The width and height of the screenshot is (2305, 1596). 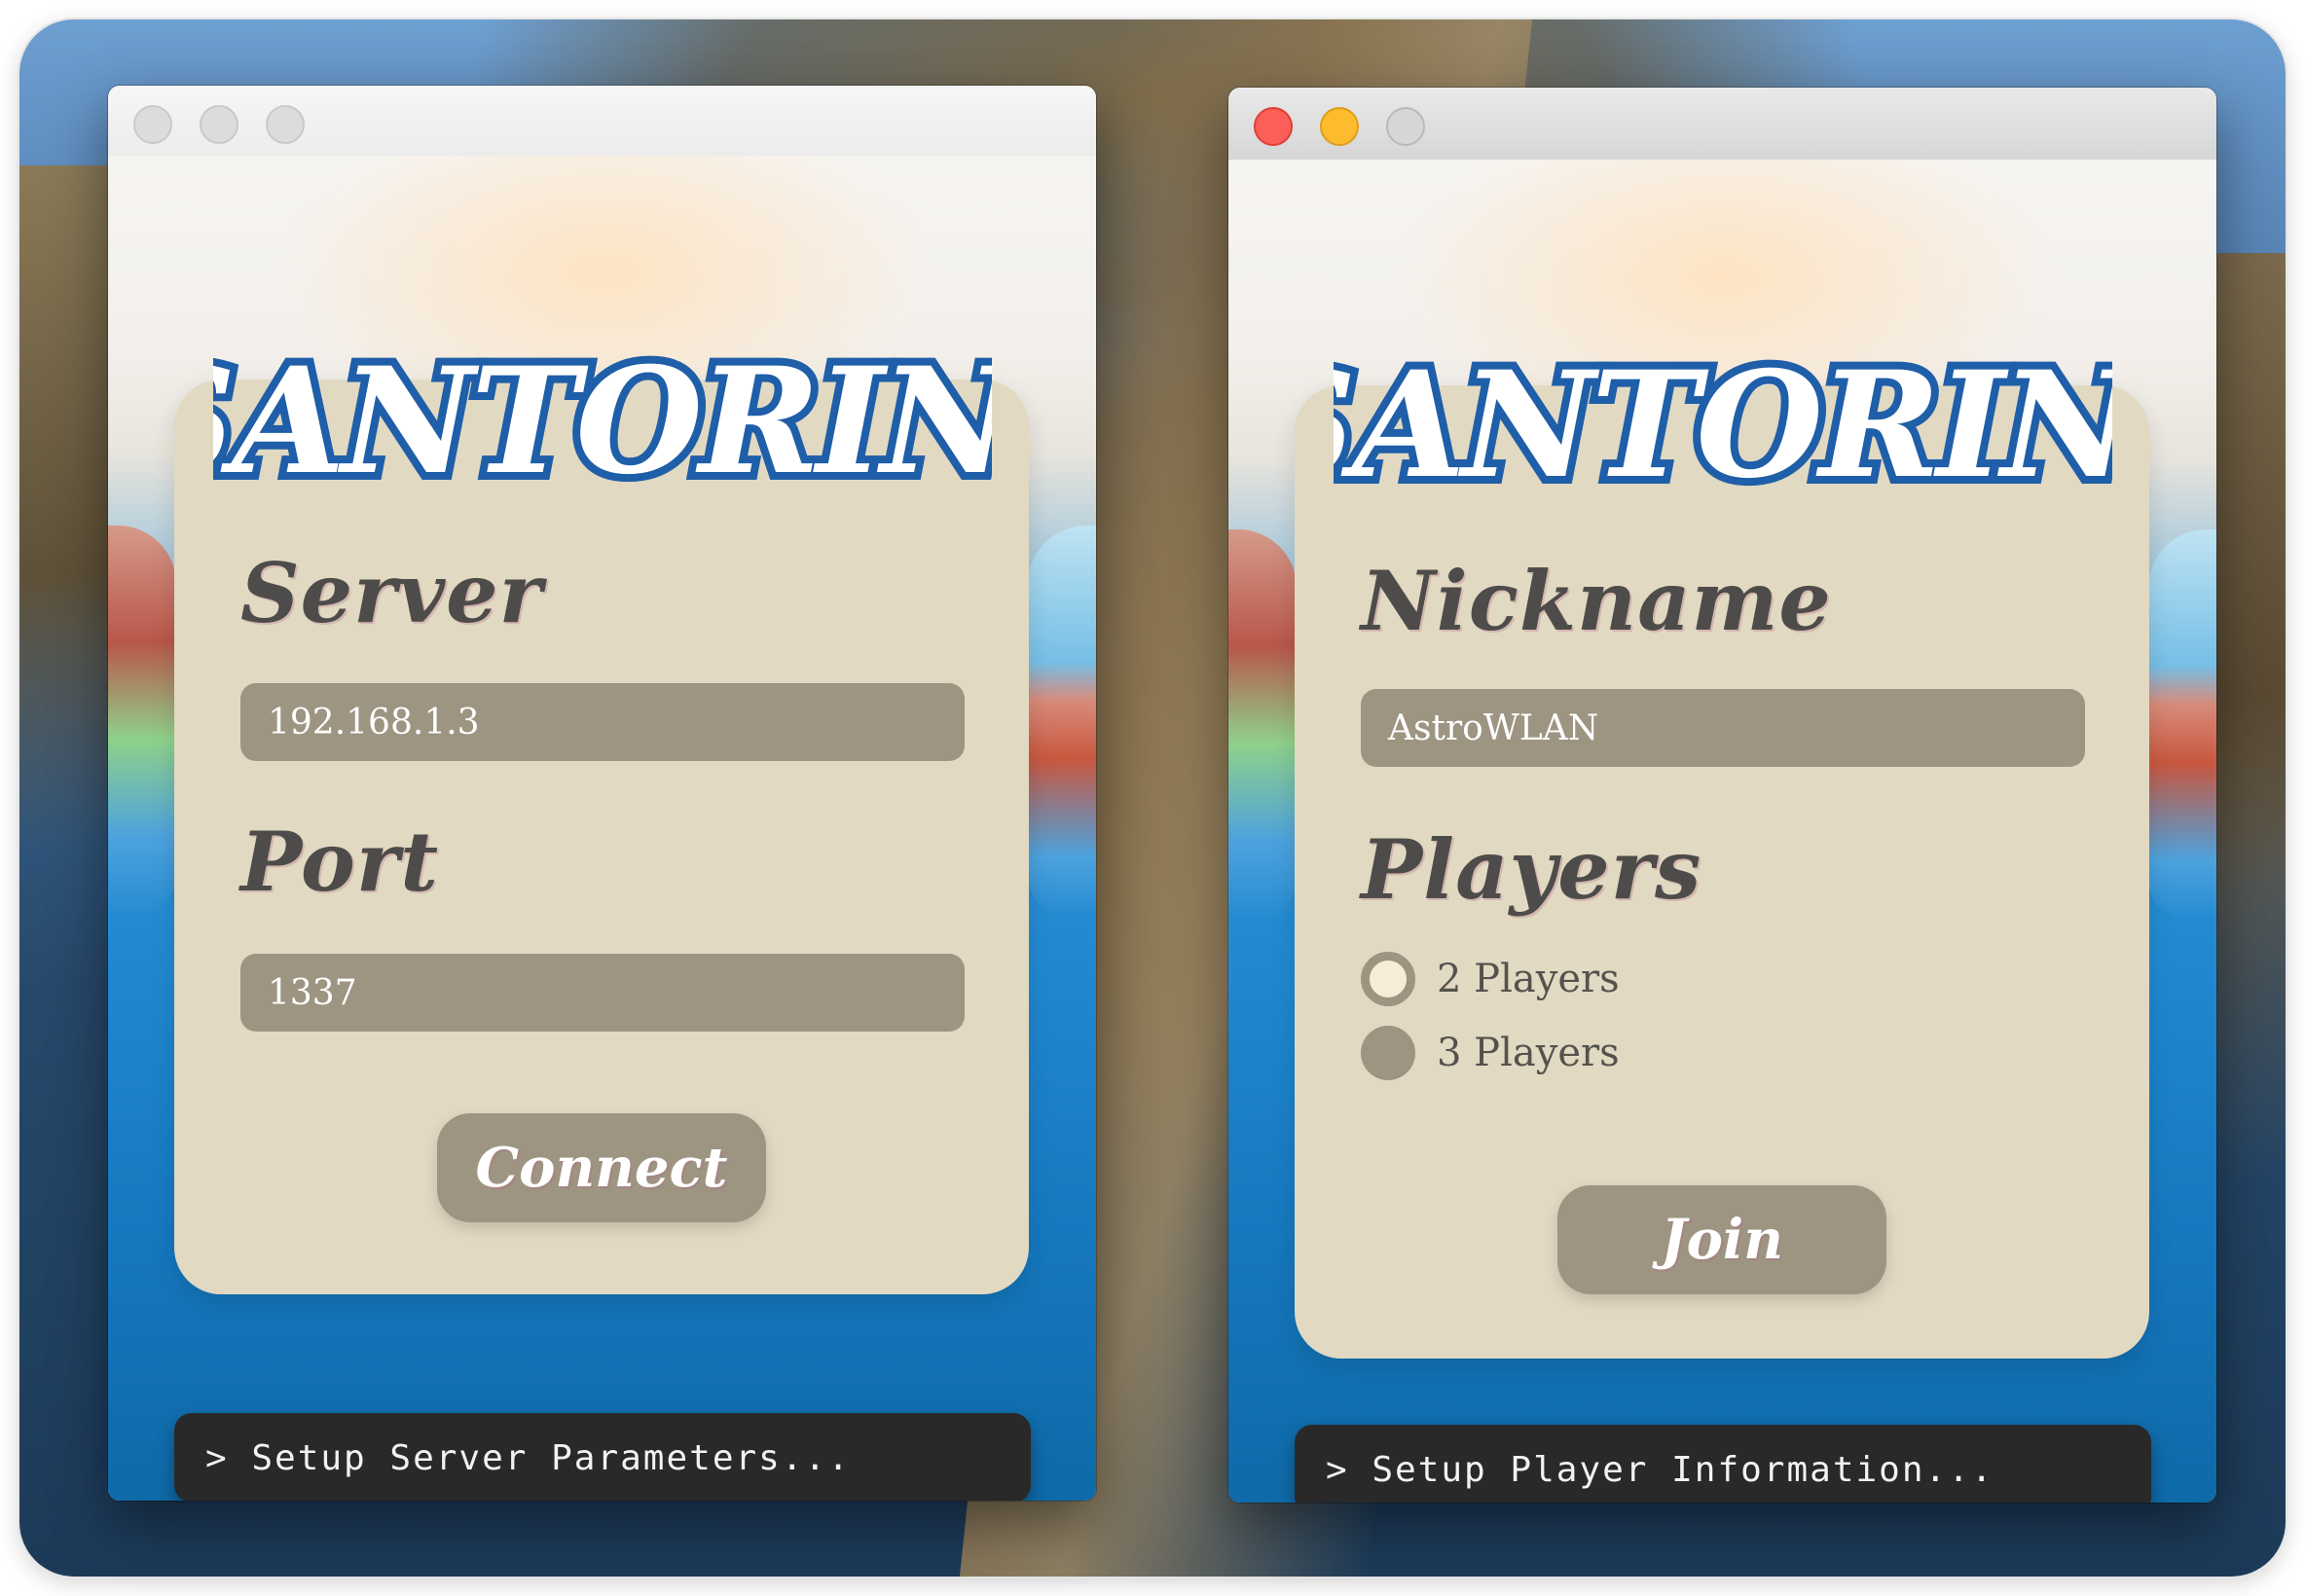 I want to click on nickname-input: AstroWLAN, so click(x=1723, y=728).